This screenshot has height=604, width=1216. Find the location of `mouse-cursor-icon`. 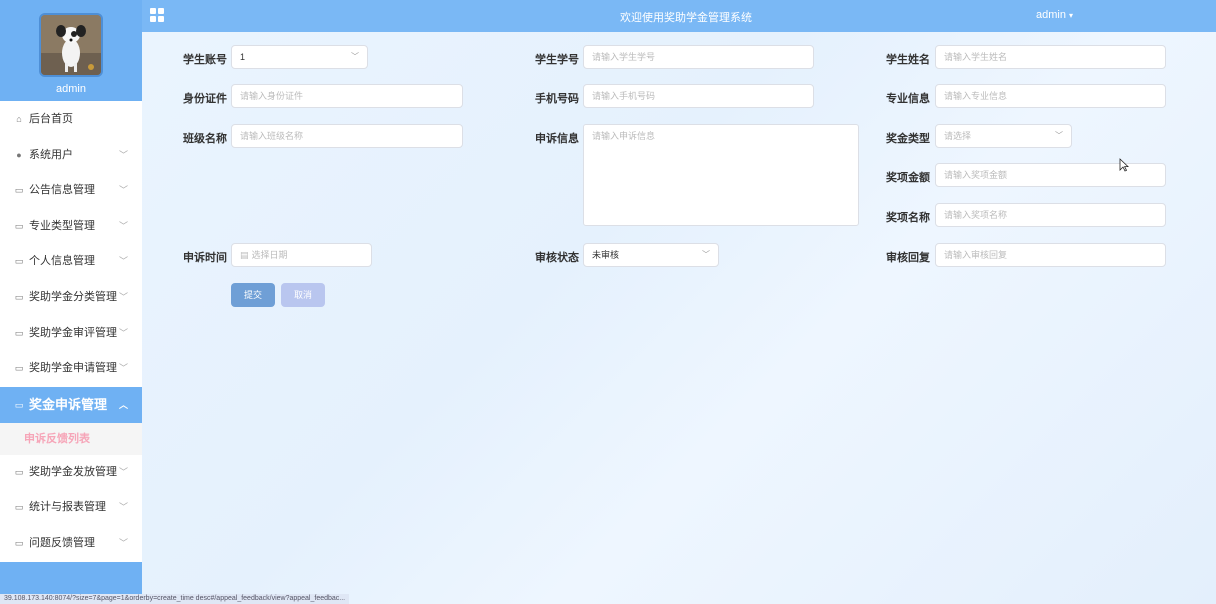

mouse-cursor-icon is located at coordinates (1124, 165).